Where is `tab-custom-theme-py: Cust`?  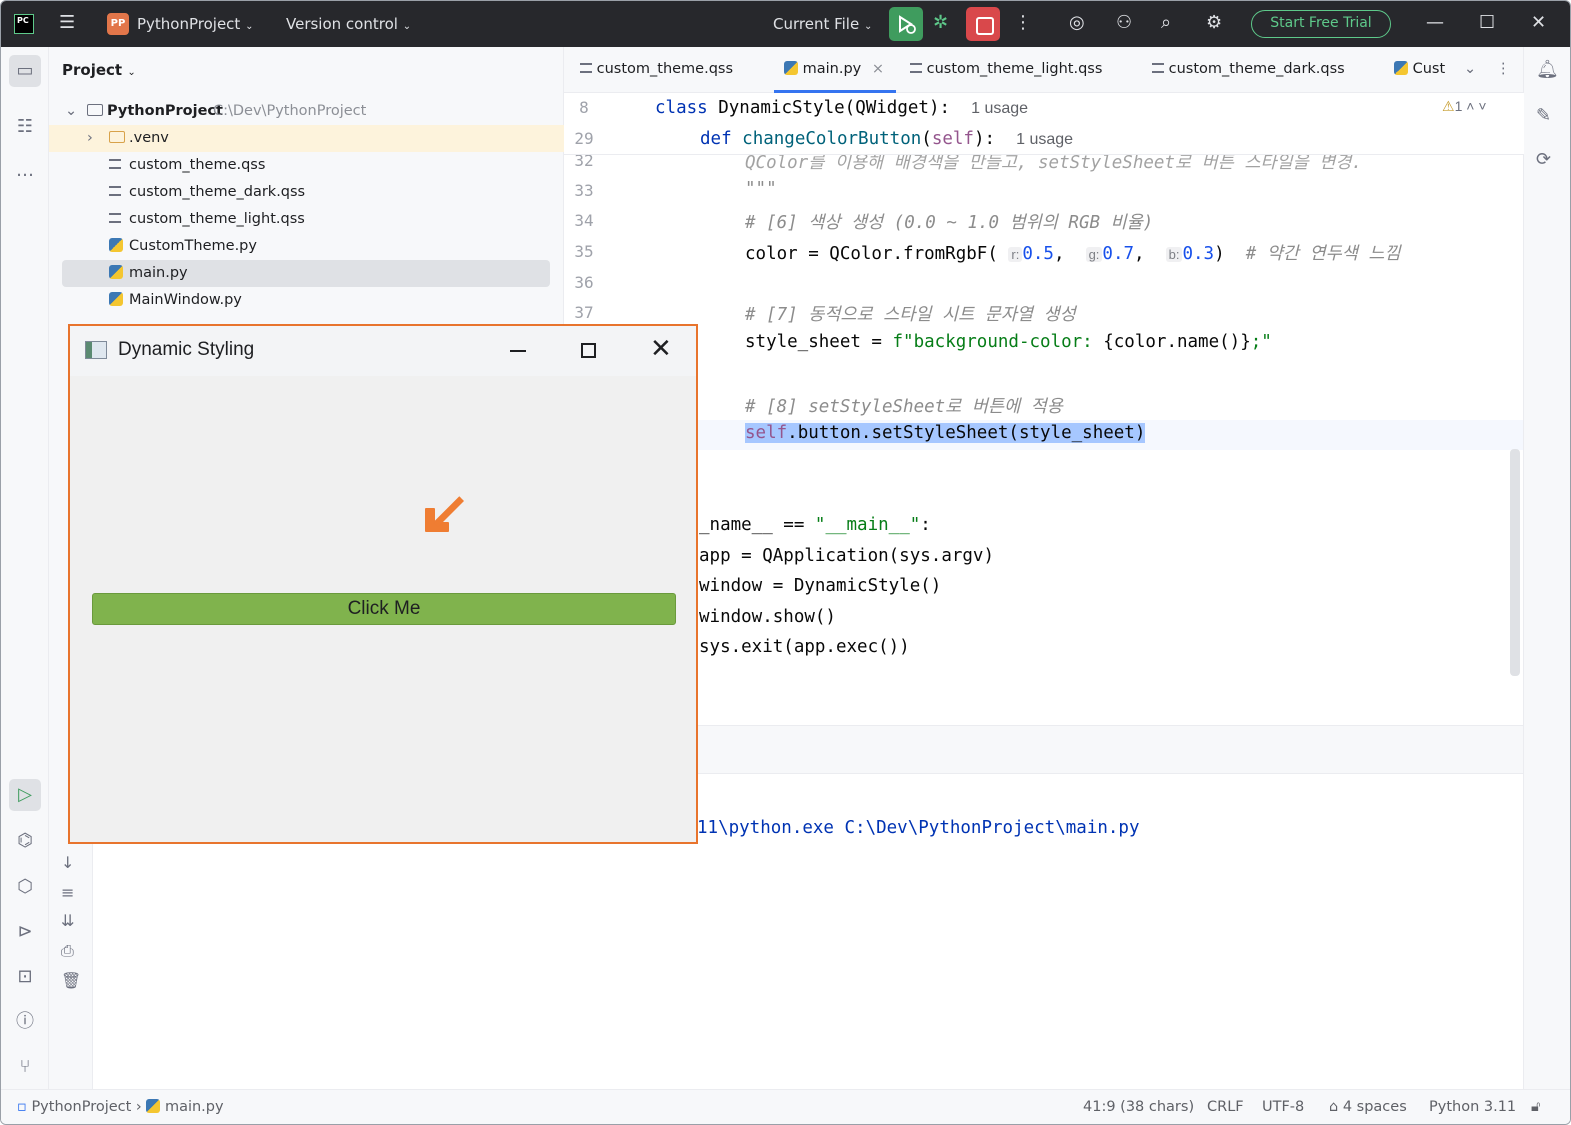 tab-custom-theme-py: Cust is located at coordinates (1419, 69).